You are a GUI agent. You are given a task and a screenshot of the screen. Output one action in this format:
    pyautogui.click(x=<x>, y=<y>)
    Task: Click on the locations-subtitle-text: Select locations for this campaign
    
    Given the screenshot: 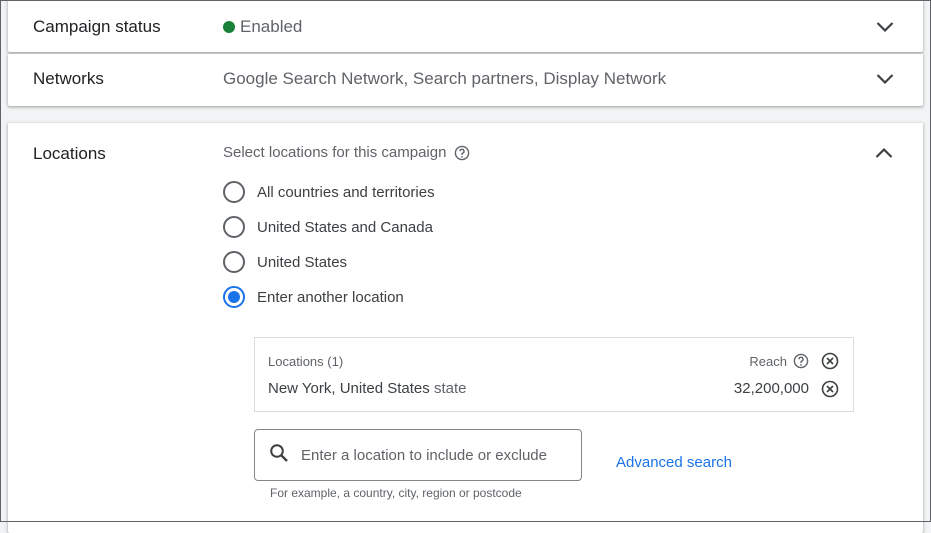 What is the action you would take?
    pyautogui.click(x=335, y=152)
    